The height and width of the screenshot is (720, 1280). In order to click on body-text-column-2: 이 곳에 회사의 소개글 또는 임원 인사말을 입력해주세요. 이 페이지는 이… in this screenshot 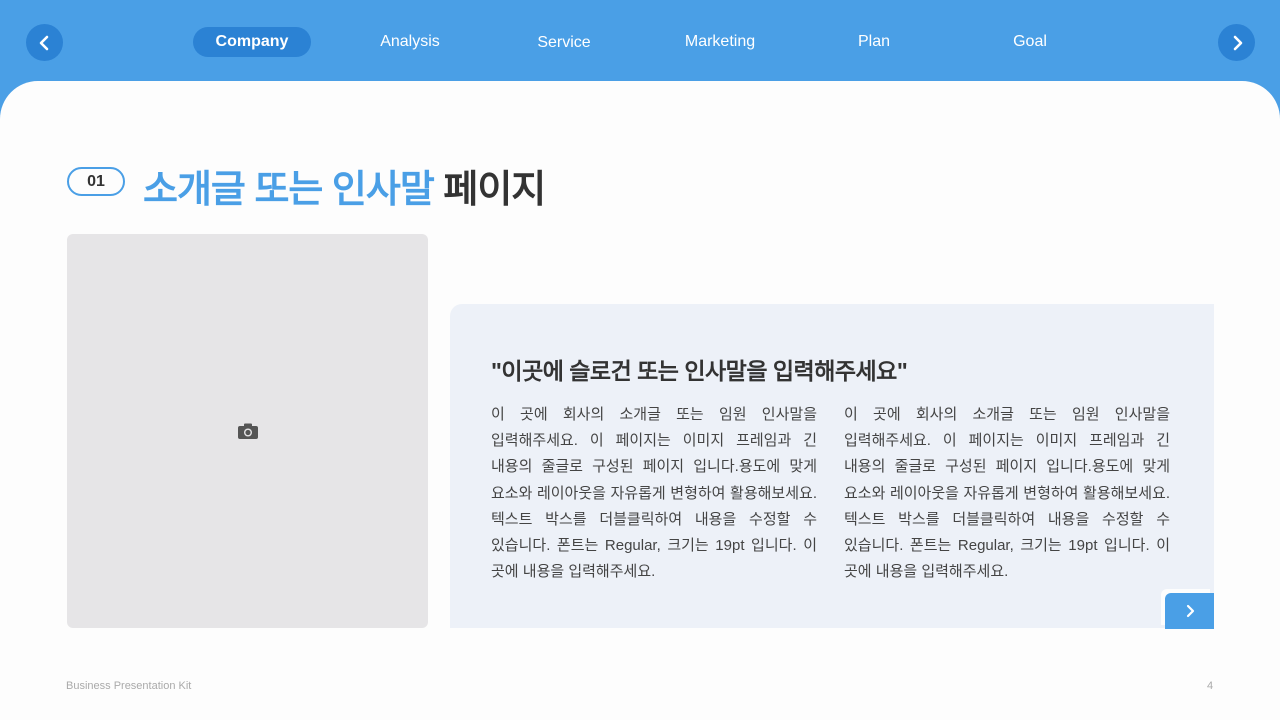, I will do `click(1007, 493)`.